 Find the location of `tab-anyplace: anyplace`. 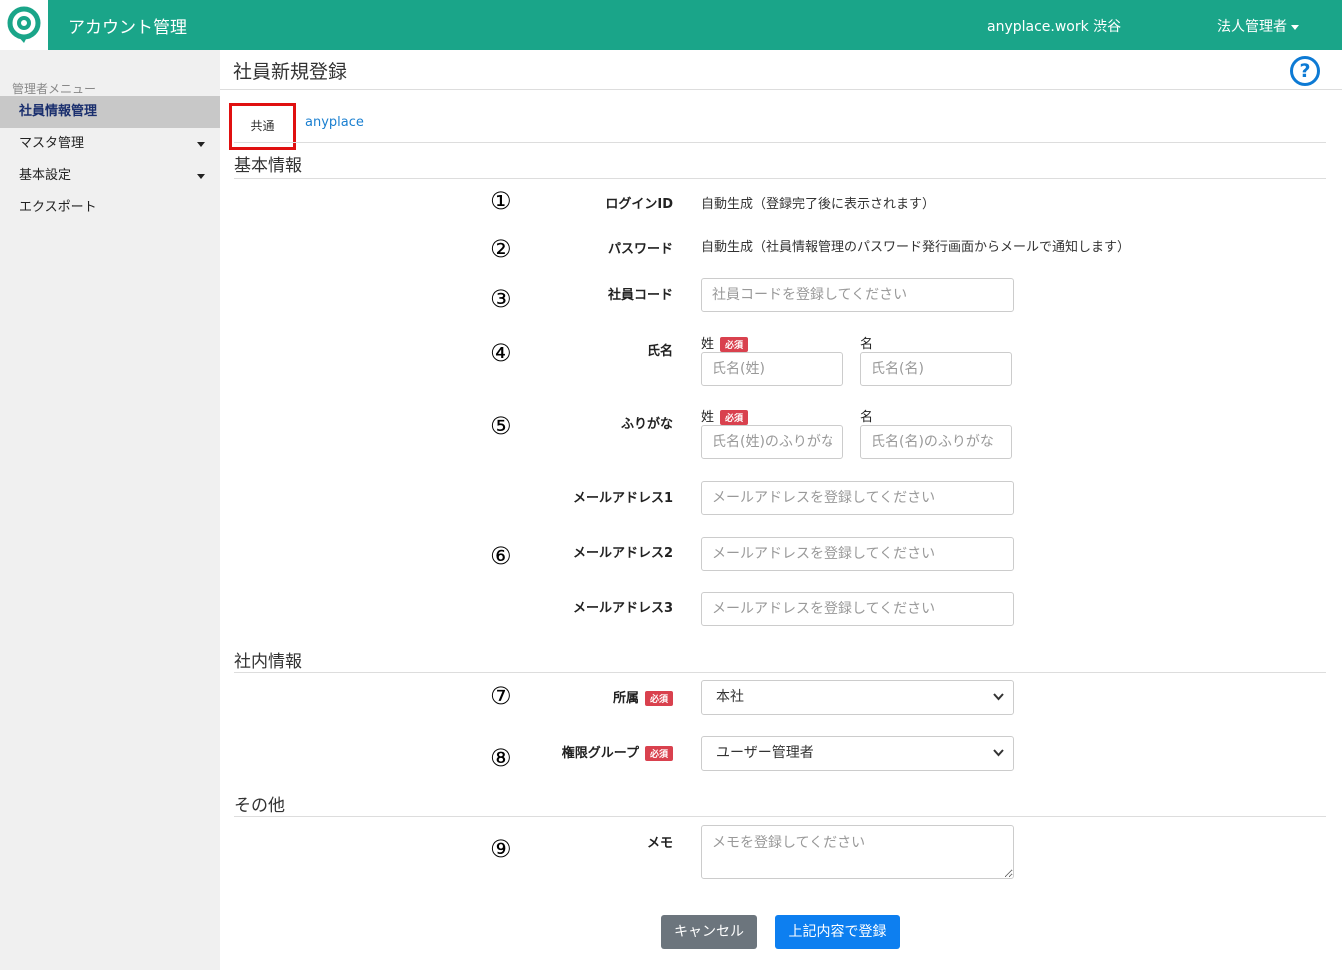

tab-anyplace: anyplace is located at coordinates (334, 122).